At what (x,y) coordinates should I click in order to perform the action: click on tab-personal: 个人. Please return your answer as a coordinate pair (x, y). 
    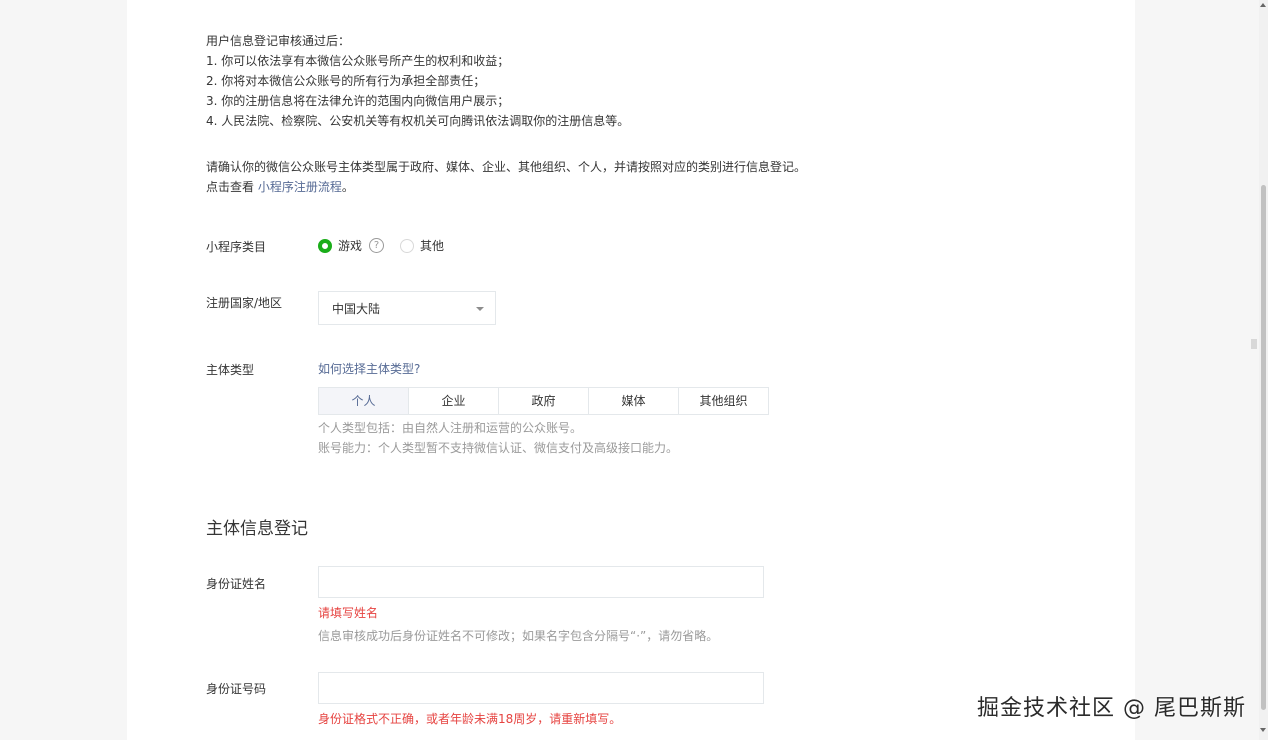
    Looking at the image, I should click on (363, 401).